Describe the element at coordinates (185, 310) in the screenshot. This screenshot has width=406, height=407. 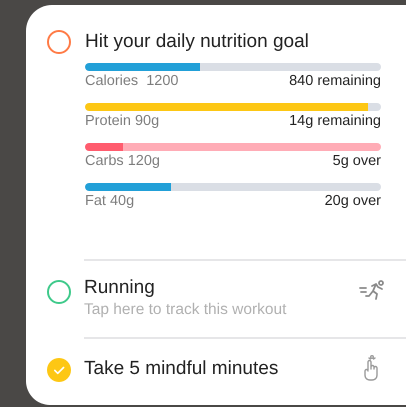
I see `task-hint: Tap here to track this workout` at that location.